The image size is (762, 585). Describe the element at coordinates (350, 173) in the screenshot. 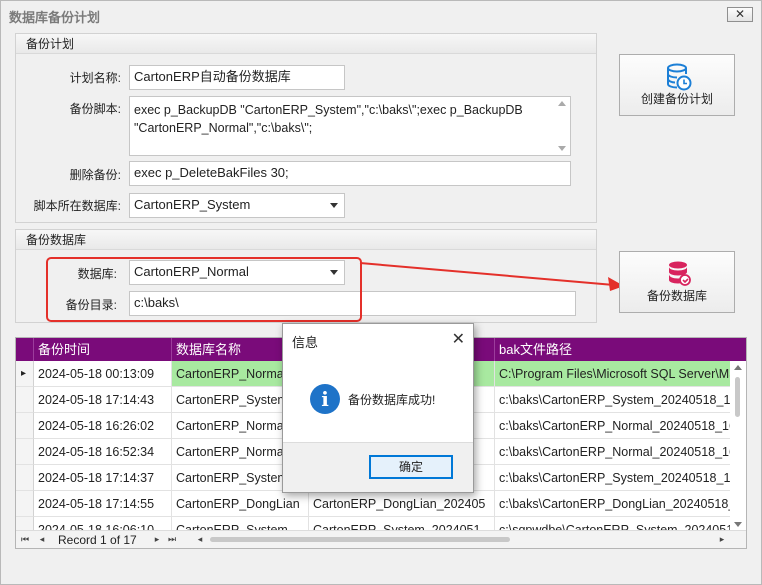

I see `delete-backup-input: exec p_DeleteBakFiles 30;` at that location.